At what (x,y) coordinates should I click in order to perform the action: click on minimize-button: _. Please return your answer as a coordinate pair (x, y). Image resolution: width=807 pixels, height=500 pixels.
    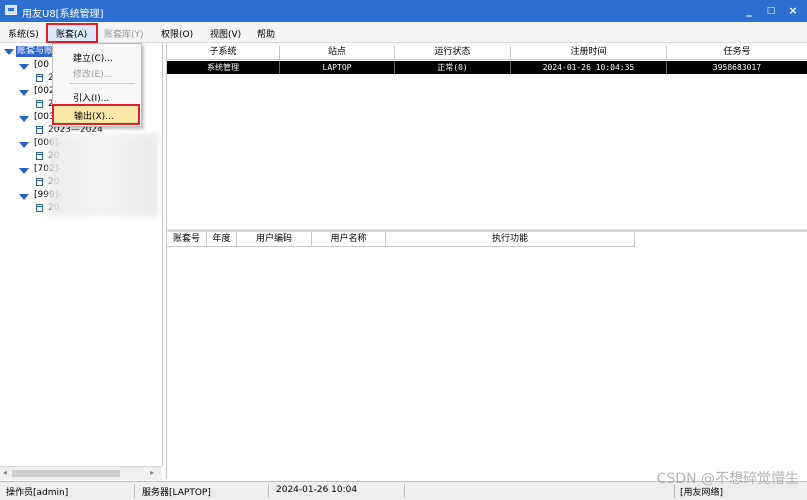
    Looking at the image, I should click on (749, 11).